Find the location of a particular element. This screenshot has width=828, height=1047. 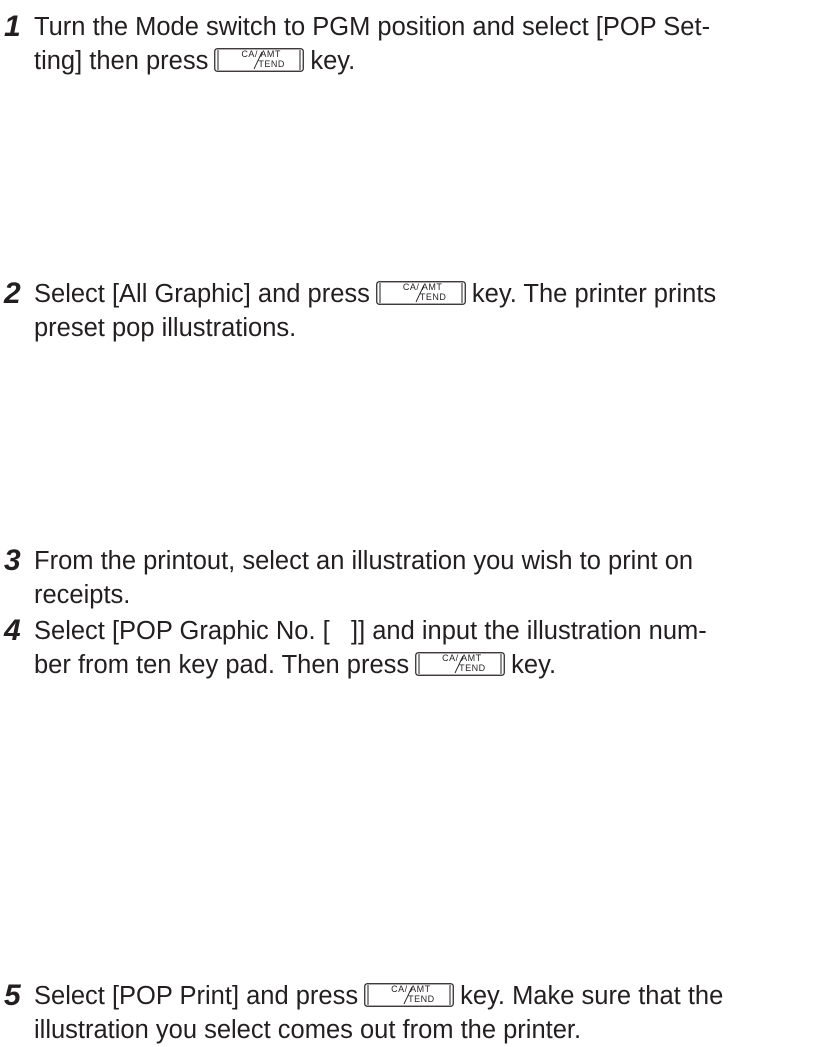

step-number: 5 is located at coordinates (12, 995).